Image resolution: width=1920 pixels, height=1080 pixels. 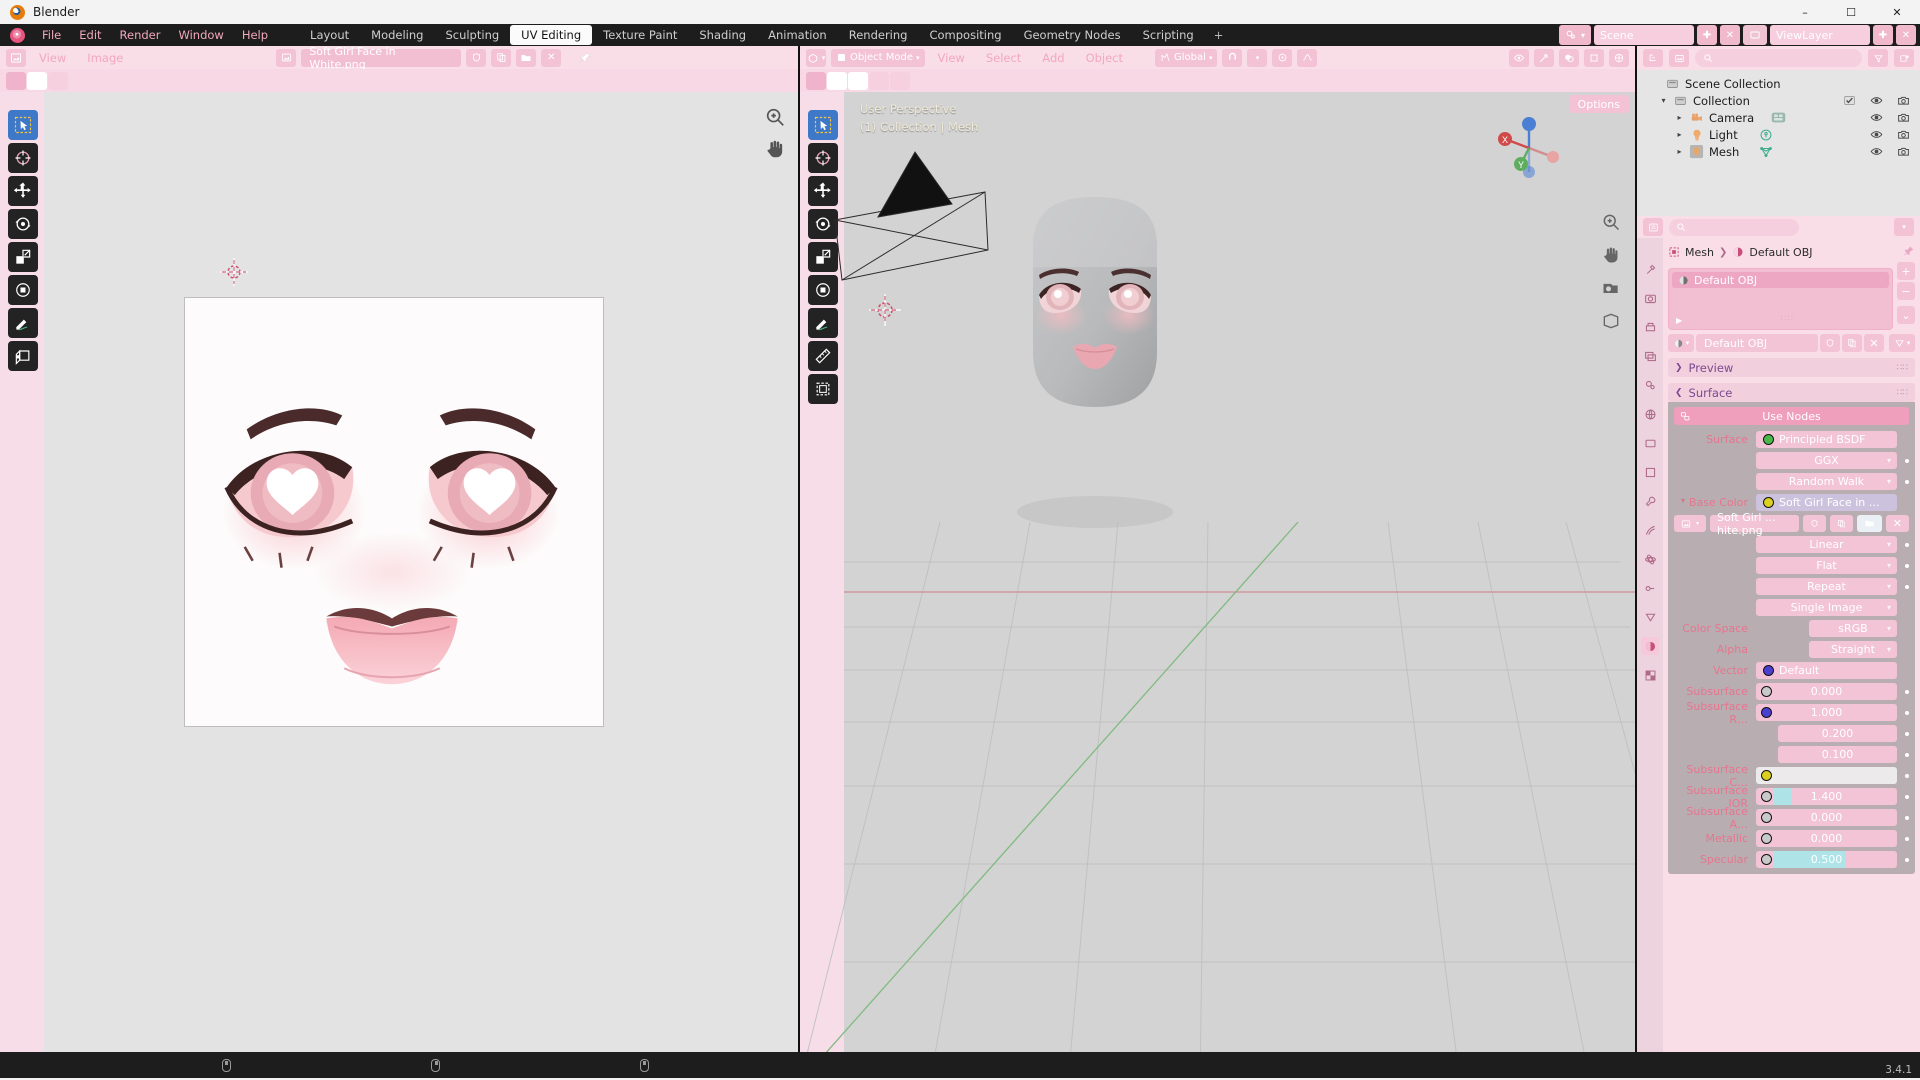 What do you see at coordinates (551, 57) in the screenshot?
I see `unlink-image-button: ✕` at bounding box center [551, 57].